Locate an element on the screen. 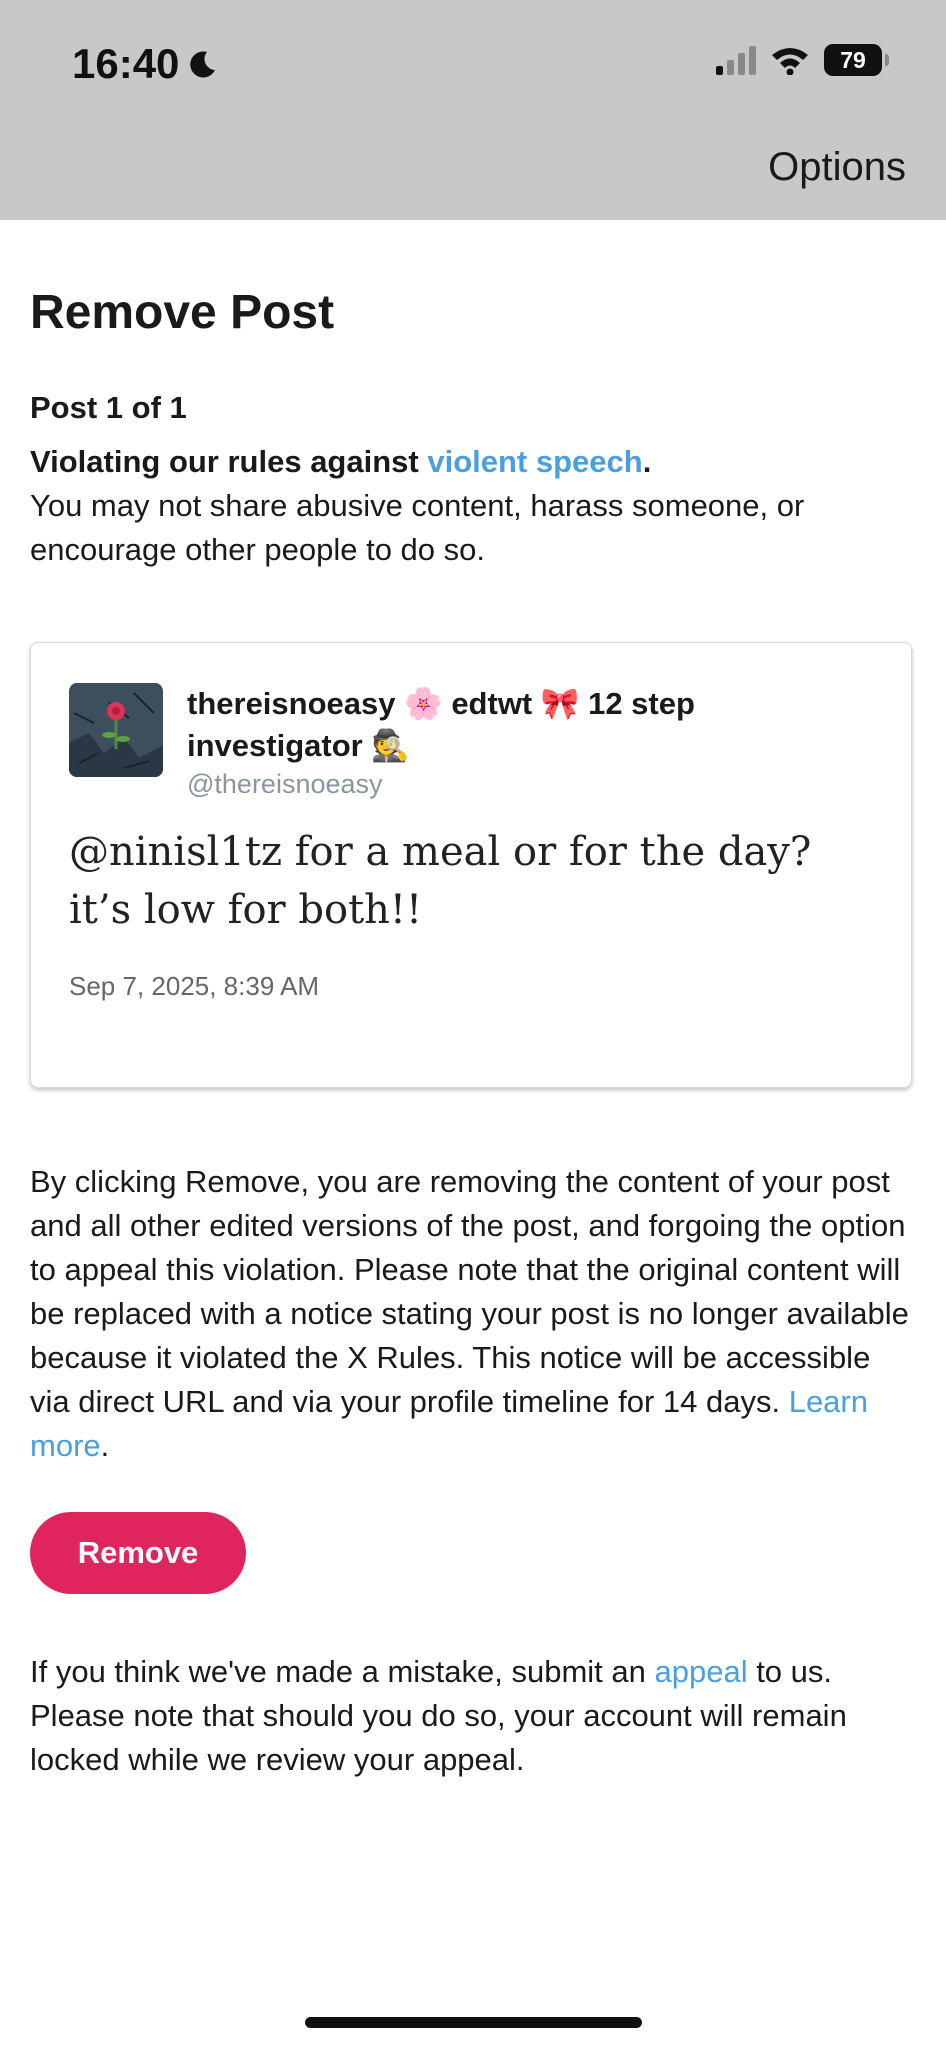 The height and width of the screenshot is (2048, 946). battery-indicator: 79 is located at coordinates (856, 60).